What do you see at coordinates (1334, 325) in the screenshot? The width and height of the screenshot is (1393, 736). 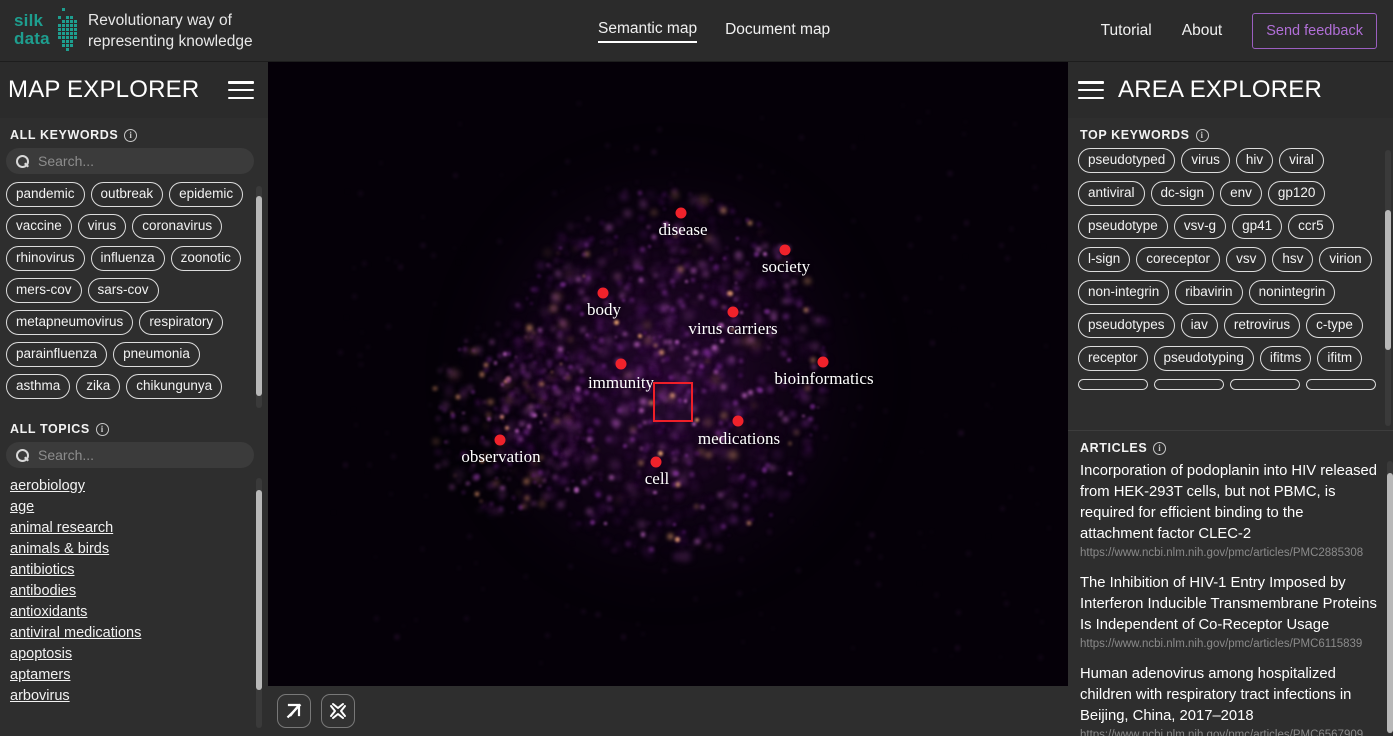 I see `top-keyword-pill: c-type` at bounding box center [1334, 325].